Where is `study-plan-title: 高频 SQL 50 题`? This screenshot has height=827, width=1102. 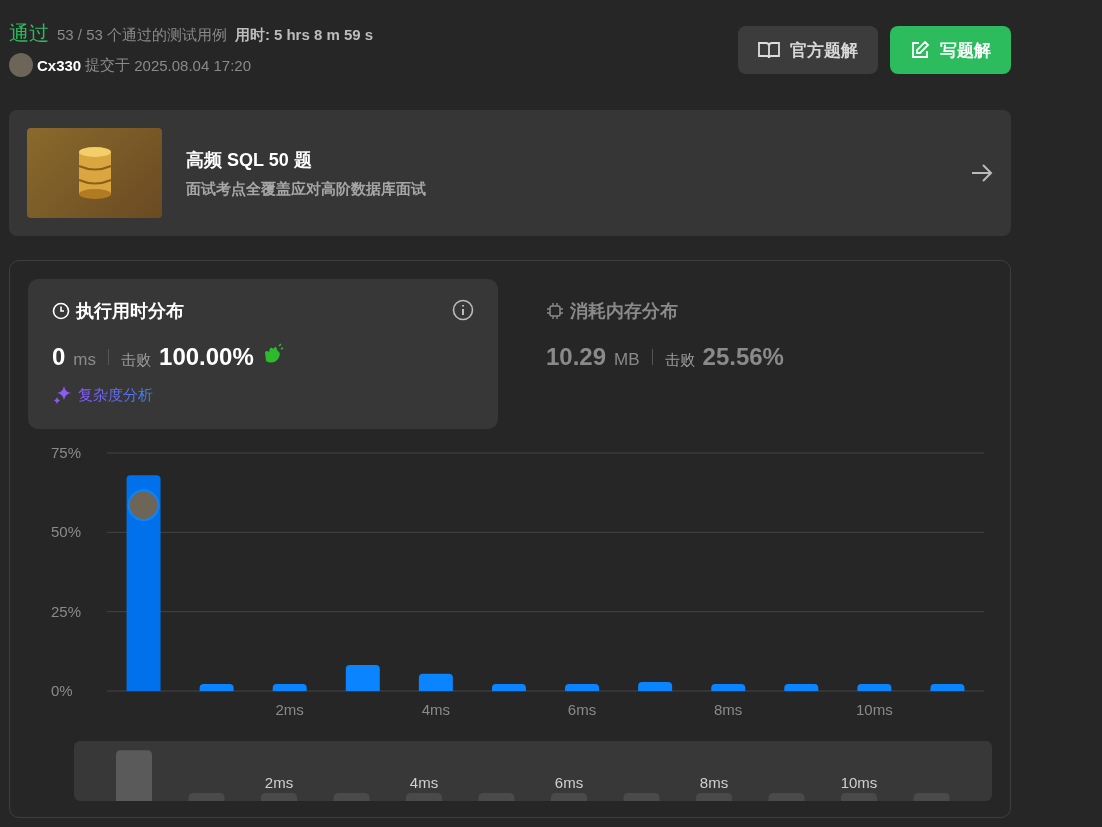
study-plan-title: 高频 SQL 50 题 is located at coordinates (249, 160).